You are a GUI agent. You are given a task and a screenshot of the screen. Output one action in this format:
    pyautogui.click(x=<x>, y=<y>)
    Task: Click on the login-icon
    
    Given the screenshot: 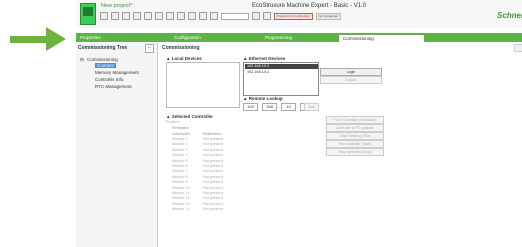 What is the action you would take?
    pyautogui.click(x=256, y=16)
    